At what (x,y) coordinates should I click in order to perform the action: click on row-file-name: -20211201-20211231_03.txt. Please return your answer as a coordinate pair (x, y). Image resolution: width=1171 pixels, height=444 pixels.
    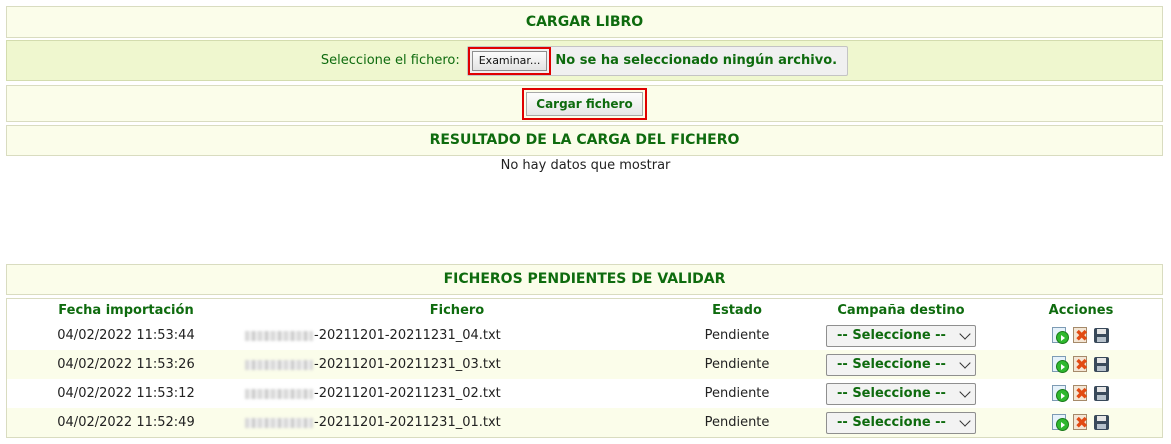
    Looking at the image, I should click on (407, 364).